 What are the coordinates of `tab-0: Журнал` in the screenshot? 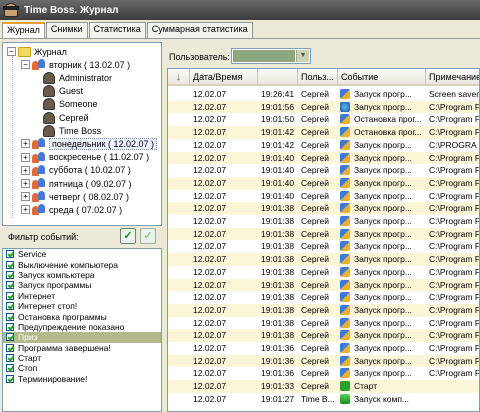 It's located at (23, 30).